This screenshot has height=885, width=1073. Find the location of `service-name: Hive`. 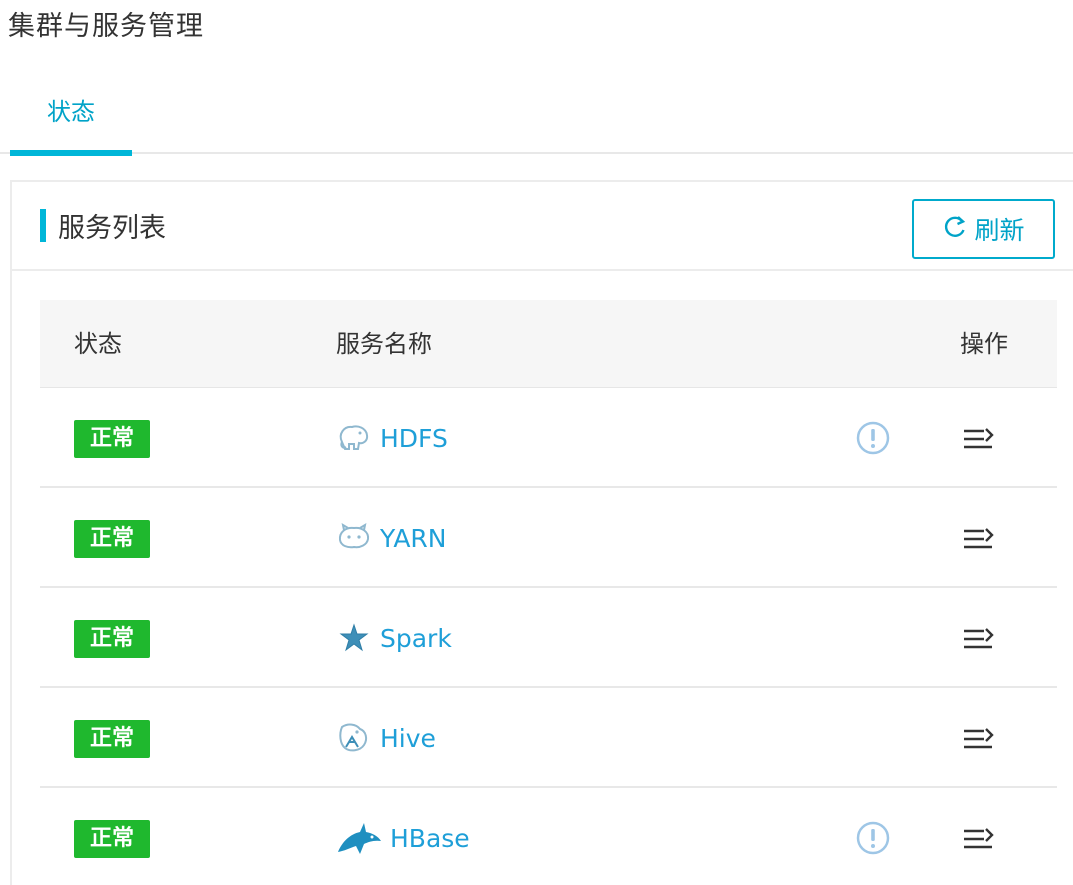

service-name: Hive is located at coordinates (408, 738).